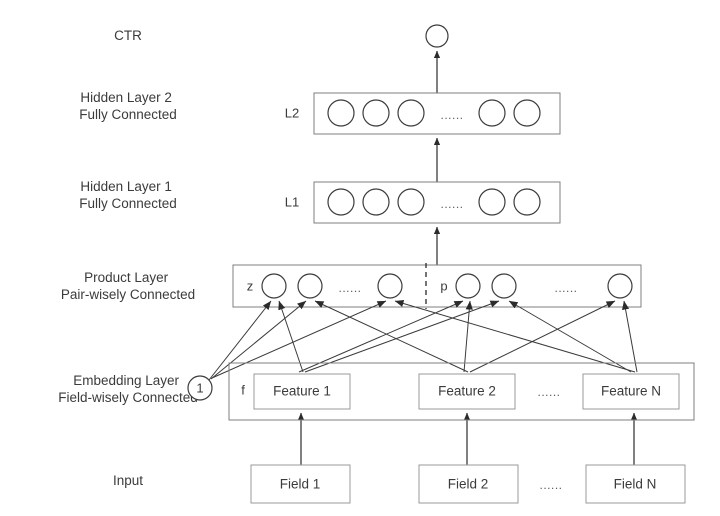 This screenshot has height=516, width=720. I want to click on l2-label: L2, so click(292, 112).